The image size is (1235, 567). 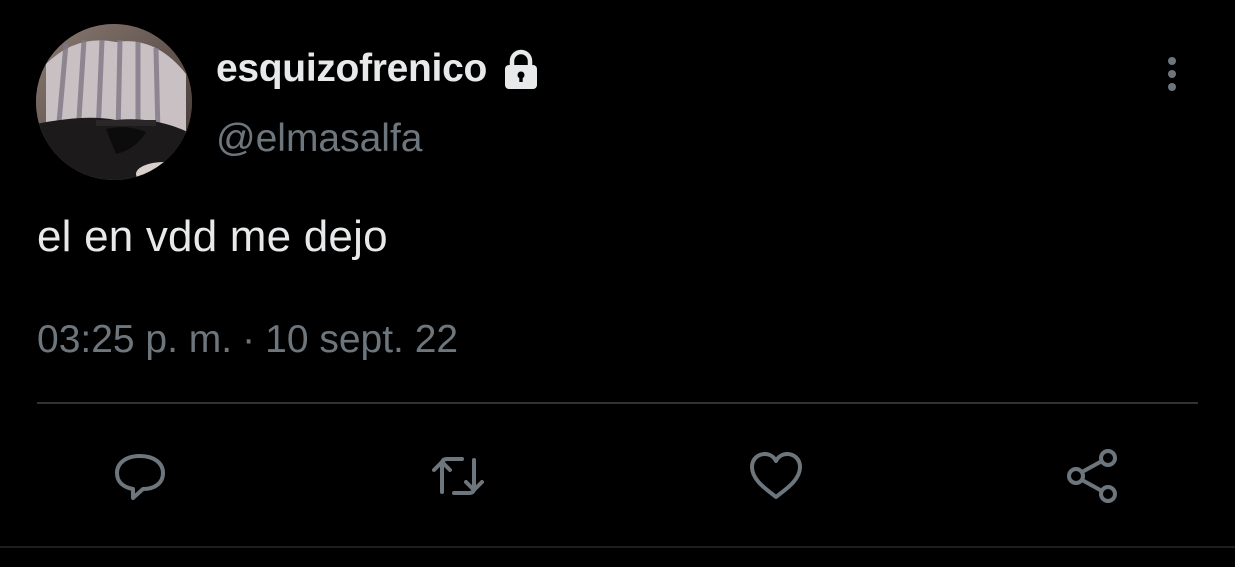 What do you see at coordinates (617, 547) in the screenshot?
I see `bottom-divider` at bounding box center [617, 547].